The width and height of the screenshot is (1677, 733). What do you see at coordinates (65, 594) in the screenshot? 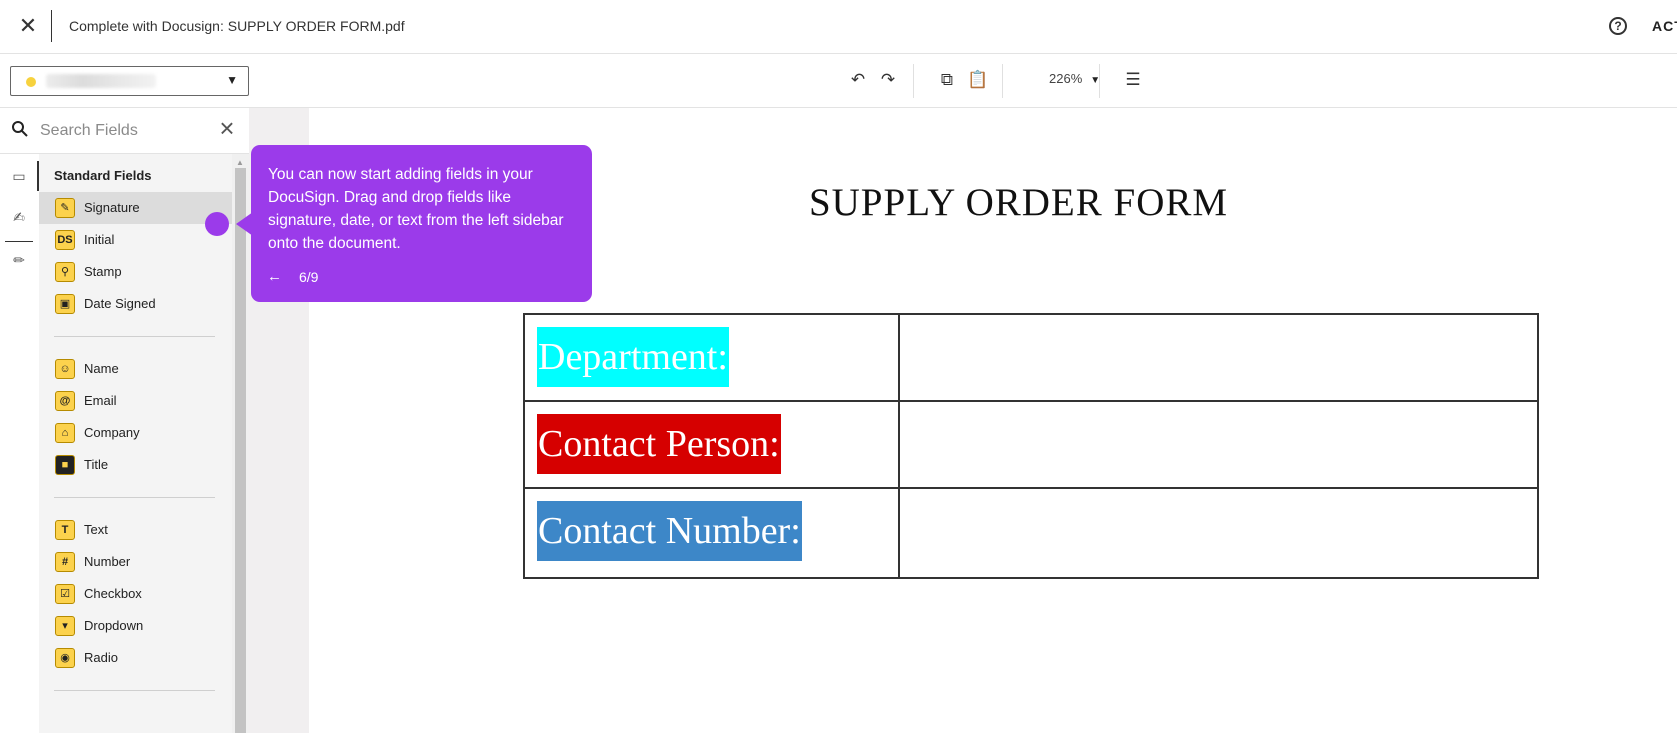
I see `checkbox-icon: ☑` at bounding box center [65, 594].